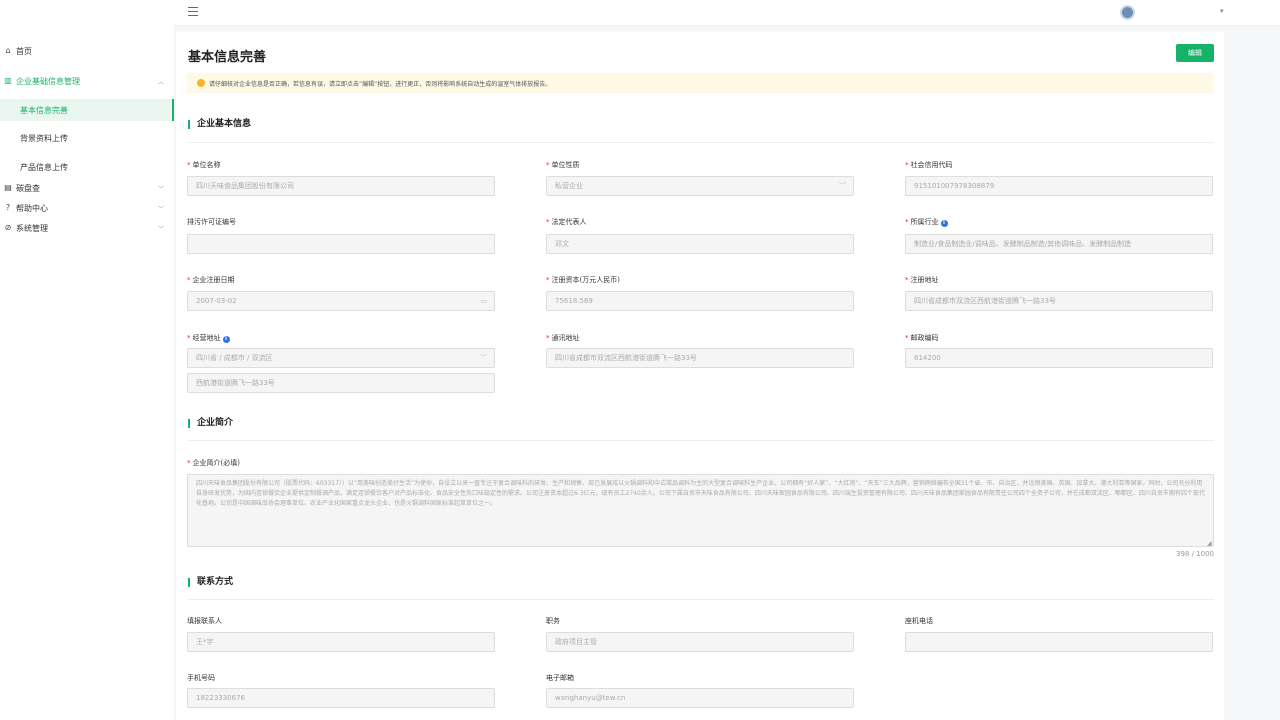 Image resolution: width=1280 pixels, height=720 pixels. What do you see at coordinates (87, 208) in the screenshot?
I see `nav-help: ? 帮助中心 ﹀` at bounding box center [87, 208].